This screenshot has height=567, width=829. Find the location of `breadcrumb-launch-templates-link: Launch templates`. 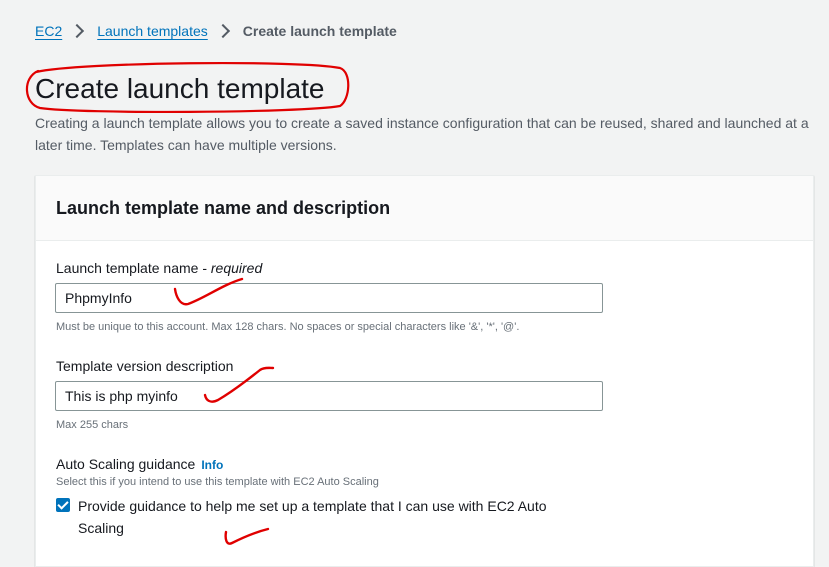

breadcrumb-launch-templates-link: Launch templates is located at coordinates (152, 31).